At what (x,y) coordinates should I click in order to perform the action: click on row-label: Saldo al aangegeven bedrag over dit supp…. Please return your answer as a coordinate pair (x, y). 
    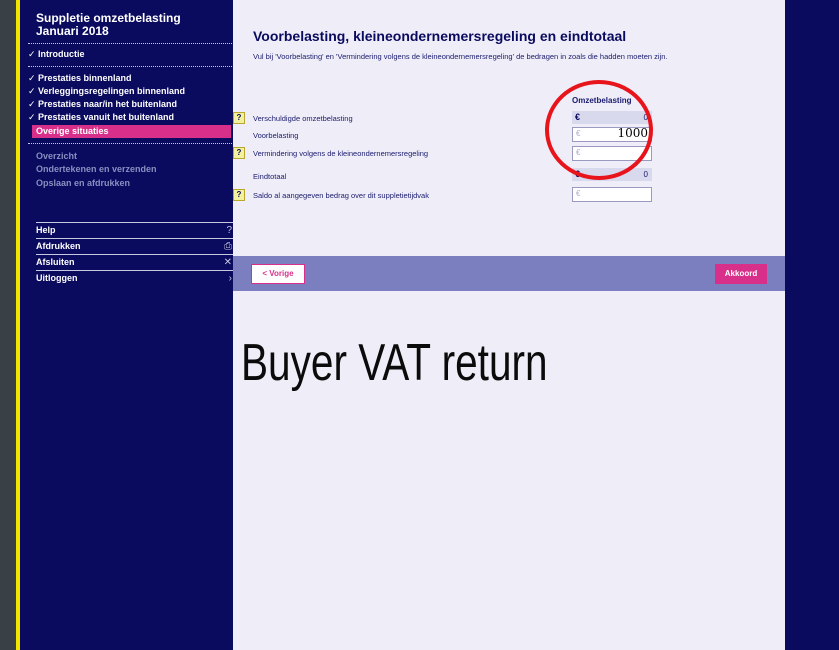
    Looking at the image, I should click on (341, 195).